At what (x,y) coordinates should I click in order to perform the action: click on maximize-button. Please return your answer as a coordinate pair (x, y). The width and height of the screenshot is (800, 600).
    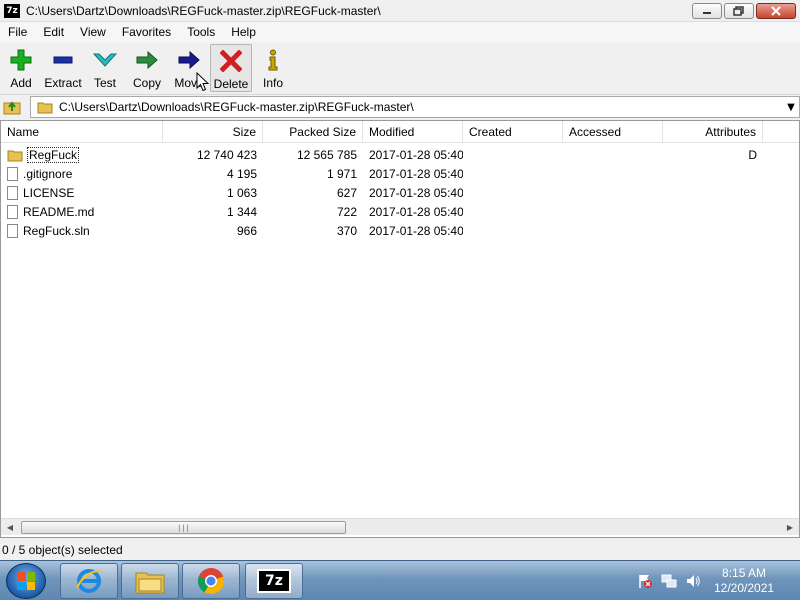
    Looking at the image, I should click on (739, 11).